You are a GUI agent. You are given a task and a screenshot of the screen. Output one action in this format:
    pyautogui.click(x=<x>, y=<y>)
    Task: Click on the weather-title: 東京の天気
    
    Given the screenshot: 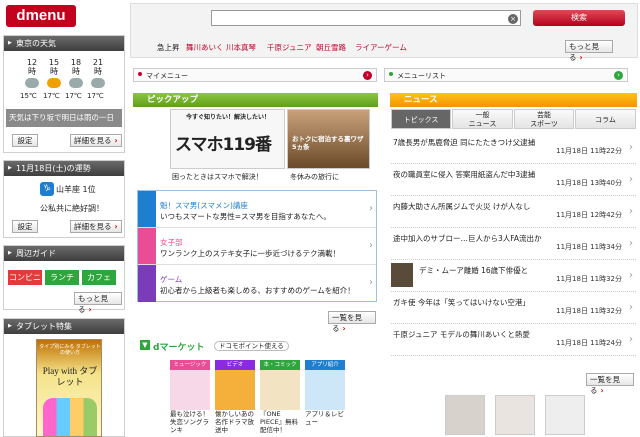 What is the action you would take?
    pyautogui.click(x=64, y=43)
    